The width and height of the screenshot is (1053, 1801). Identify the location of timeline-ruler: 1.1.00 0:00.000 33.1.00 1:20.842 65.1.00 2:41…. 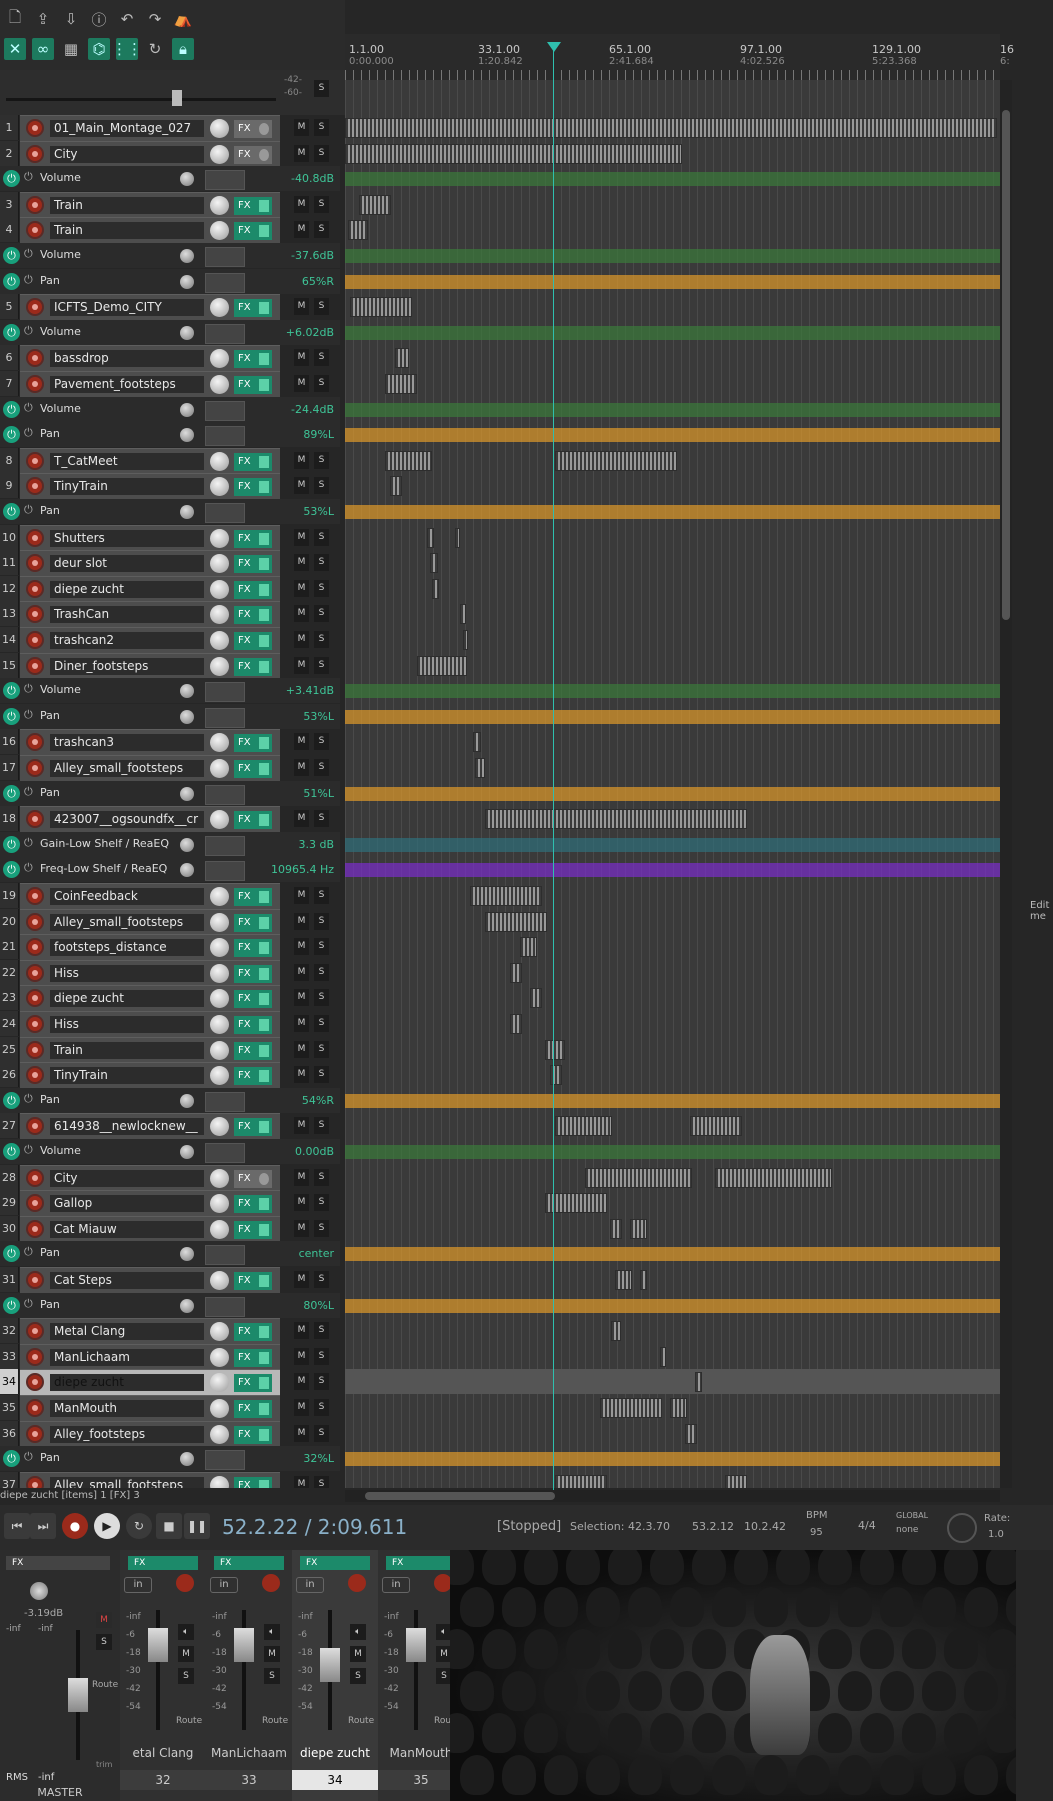
(679, 57).